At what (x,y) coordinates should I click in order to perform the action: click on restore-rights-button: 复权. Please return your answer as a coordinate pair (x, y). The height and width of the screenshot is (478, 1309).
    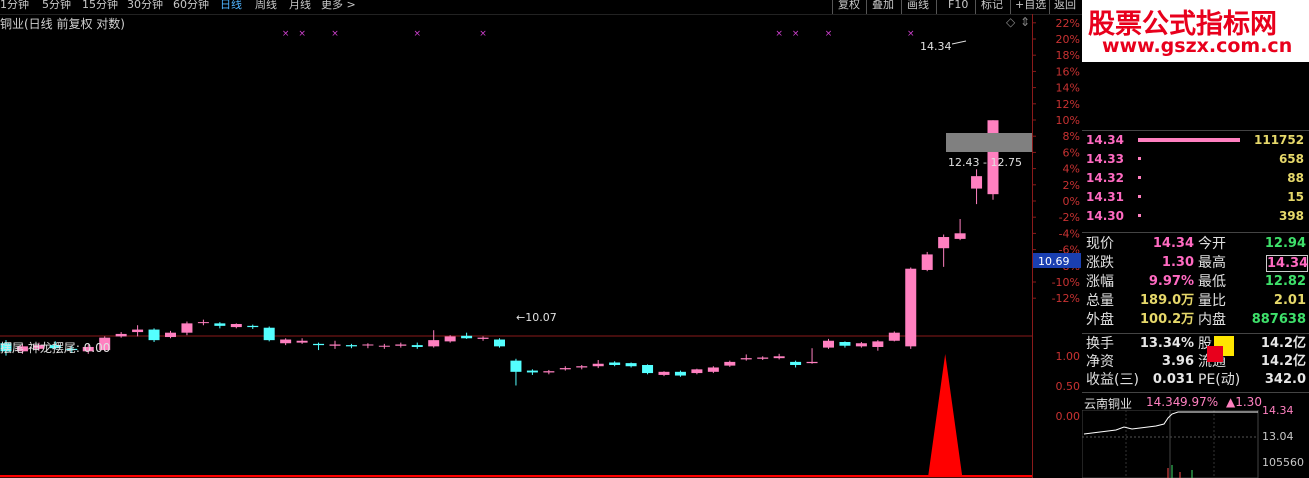
    Looking at the image, I should click on (849, 6).